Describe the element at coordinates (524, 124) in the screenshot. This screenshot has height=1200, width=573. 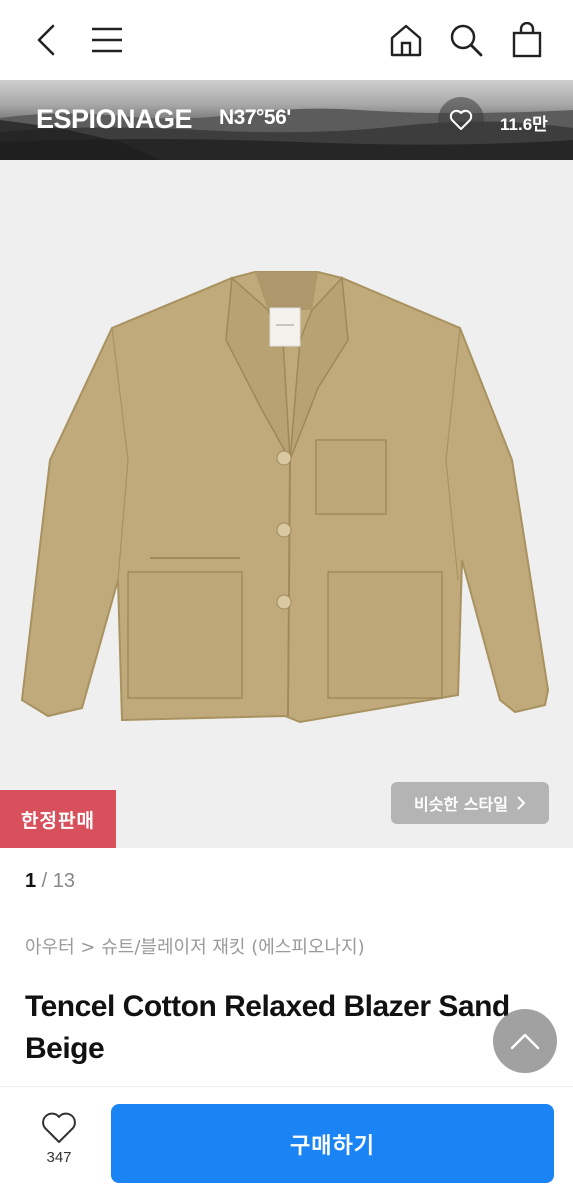
I see `brand-like-count: 11.6만` at that location.